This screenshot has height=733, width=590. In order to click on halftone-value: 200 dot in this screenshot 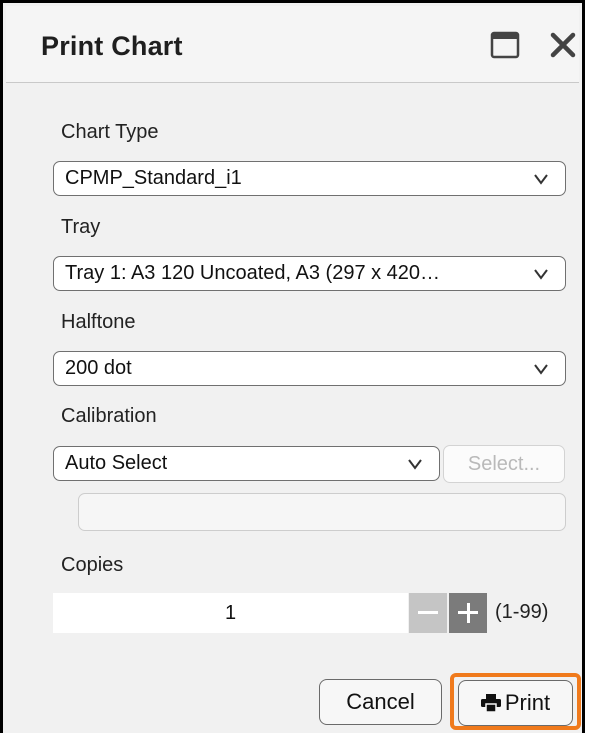, I will do `click(98, 368)`.